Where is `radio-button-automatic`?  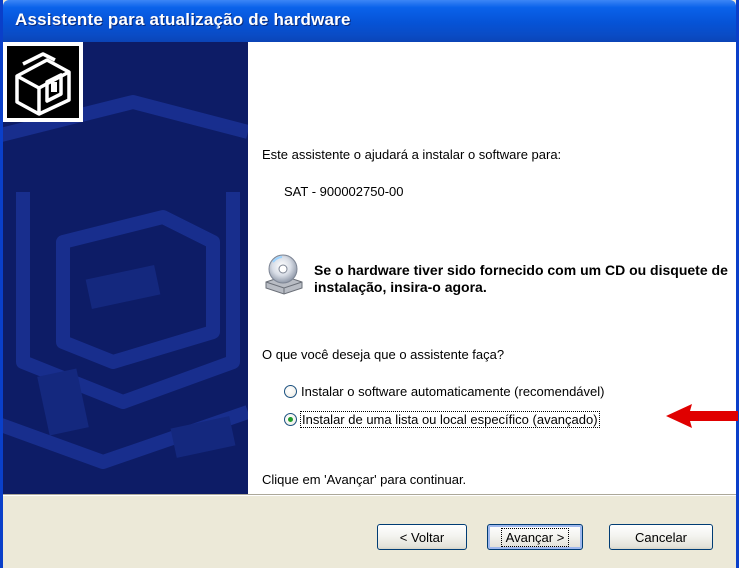
radio-button-automatic is located at coordinates (290, 391).